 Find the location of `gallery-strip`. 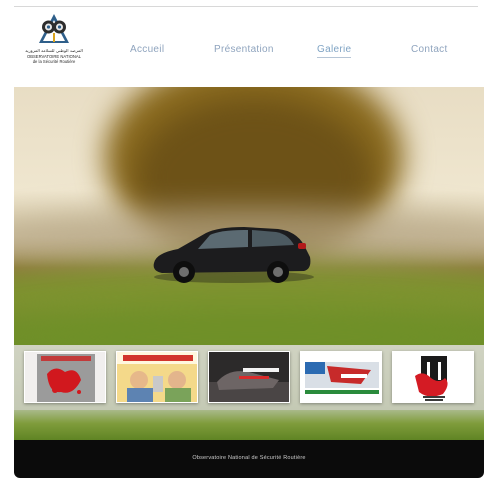

gallery-strip is located at coordinates (249, 377).